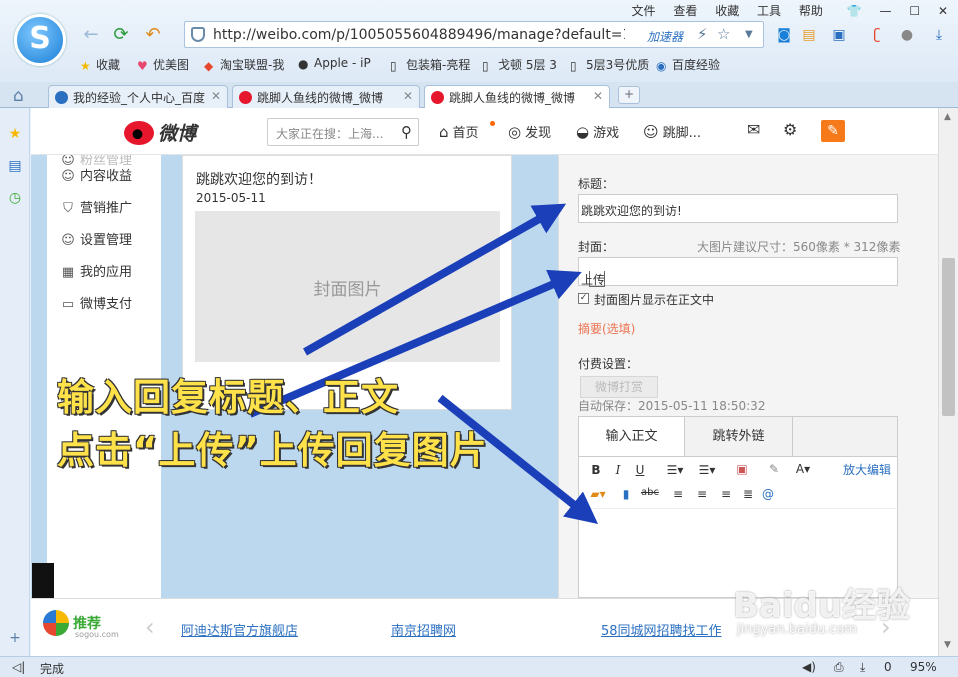  What do you see at coordinates (650, 492) in the screenshot?
I see `strikethrough-icon: abc` at bounding box center [650, 492].